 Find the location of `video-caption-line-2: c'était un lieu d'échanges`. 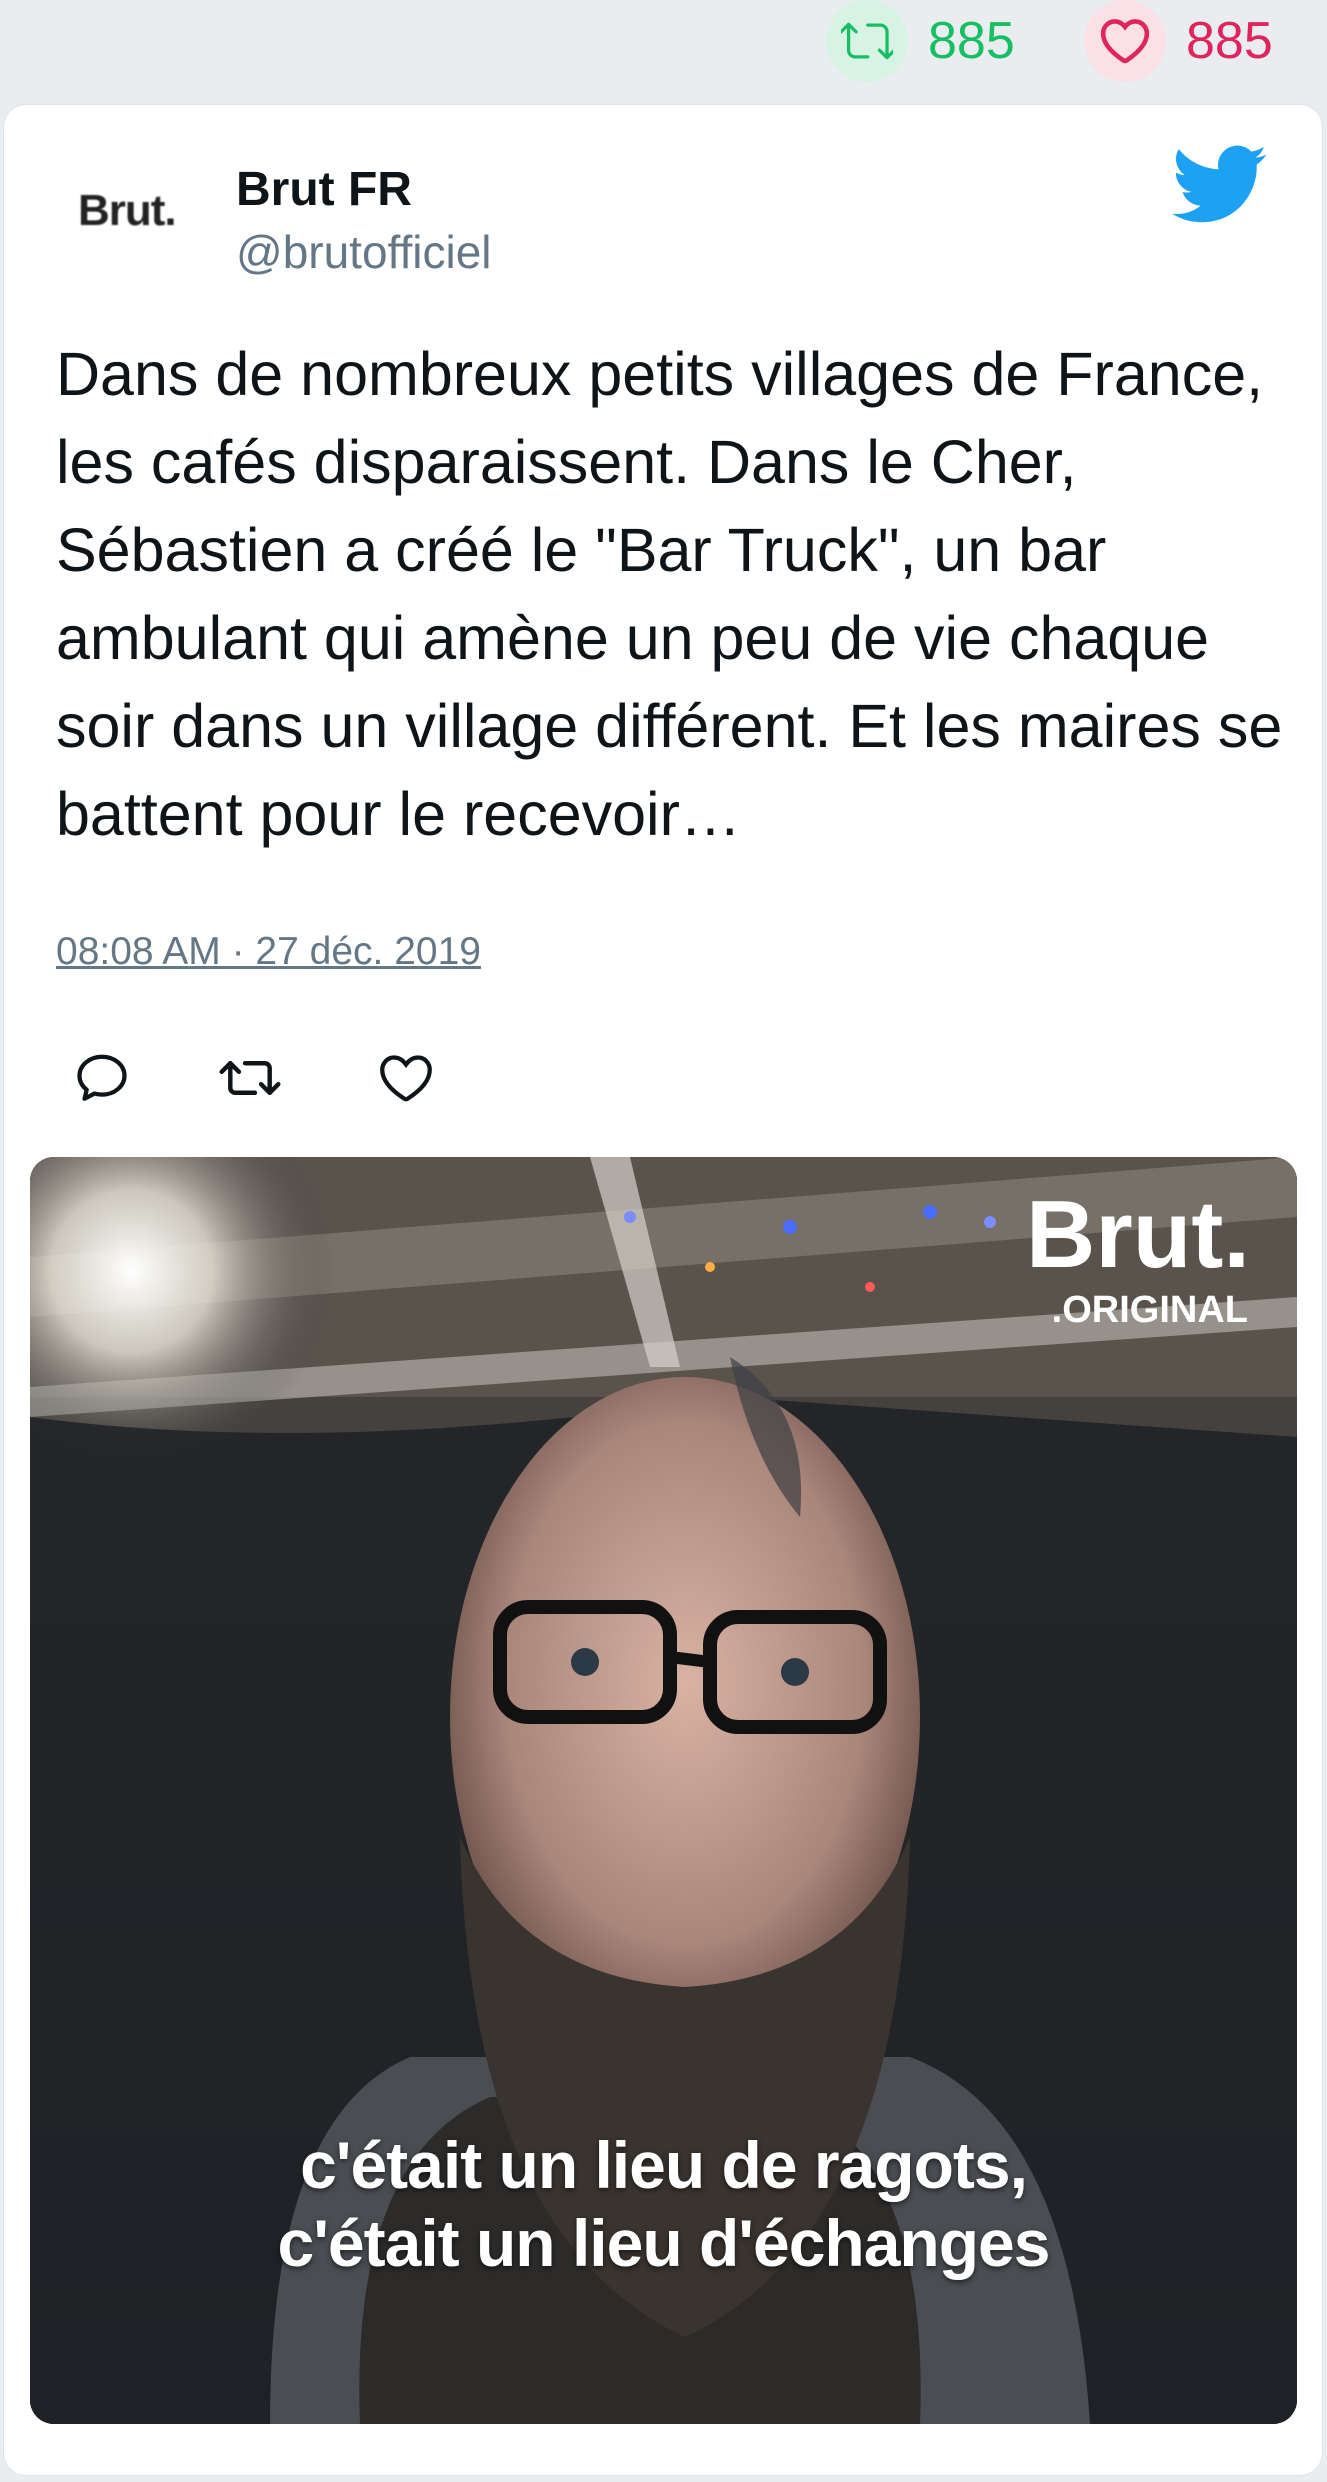

video-caption-line-2: c'était un lieu d'échanges is located at coordinates (664, 2243).